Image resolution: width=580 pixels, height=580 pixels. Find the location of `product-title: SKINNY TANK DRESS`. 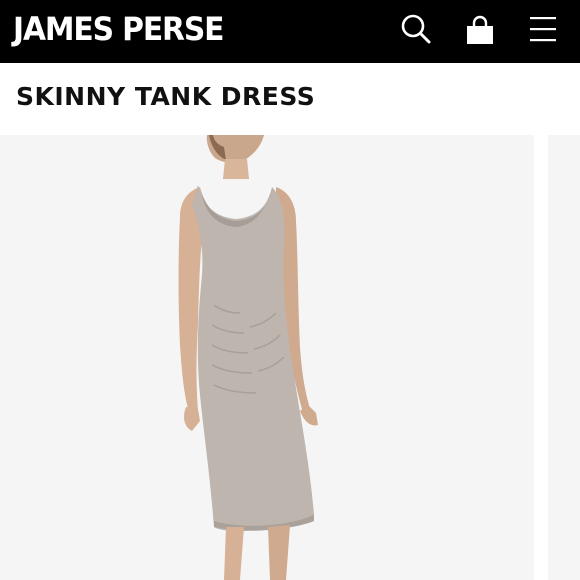

product-title: SKINNY TANK DRESS is located at coordinates (166, 96).